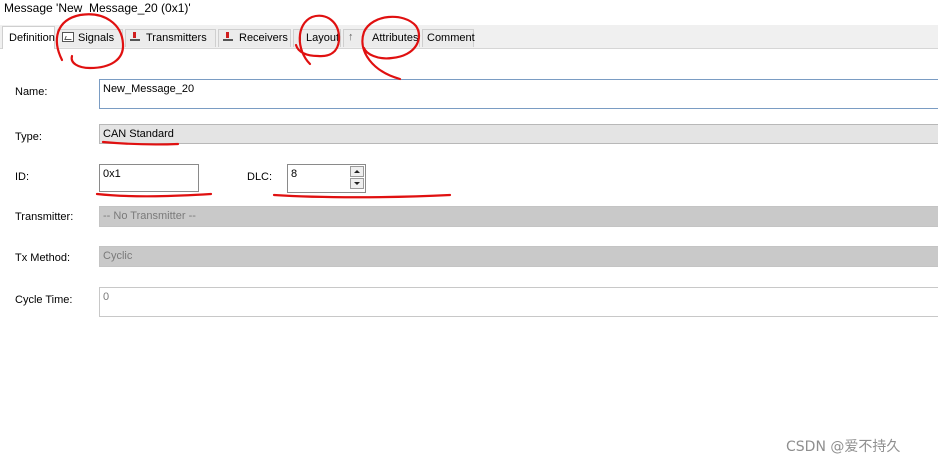 Image resolution: width=938 pixels, height=463 pixels. What do you see at coordinates (294, 174) in the screenshot?
I see `dlc-value: 8` at bounding box center [294, 174].